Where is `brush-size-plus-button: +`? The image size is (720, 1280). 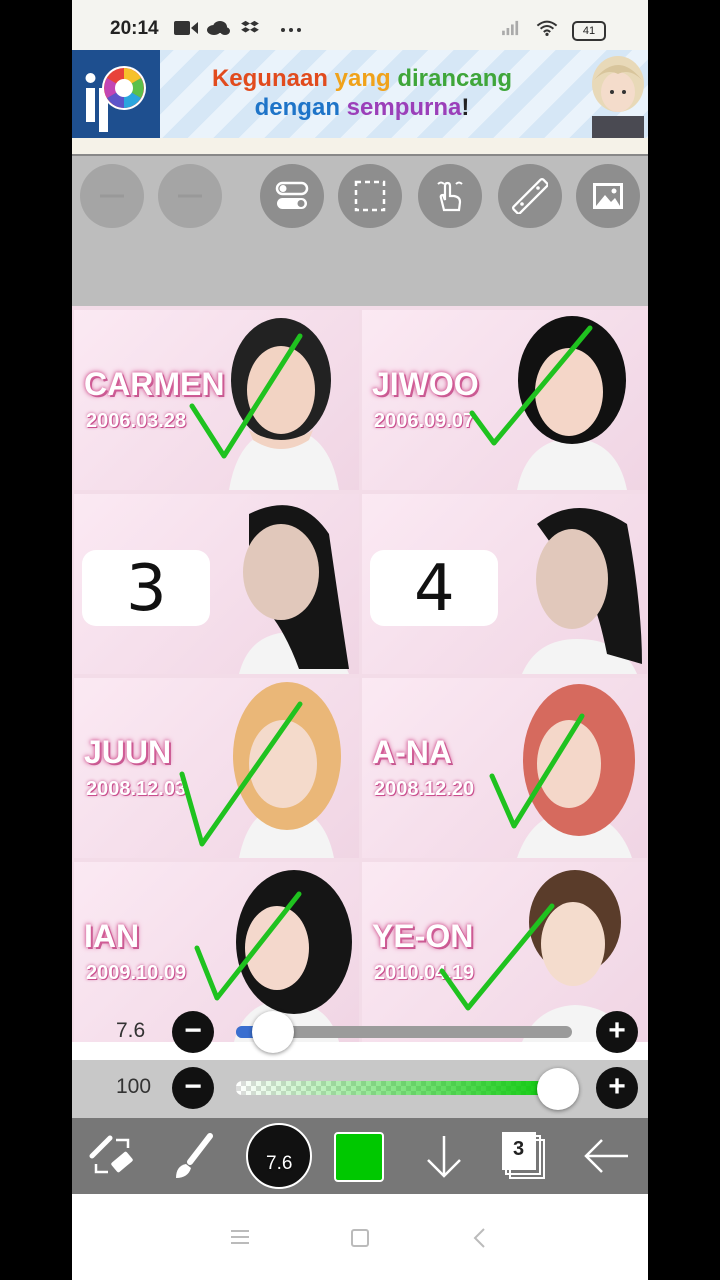 brush-size-plus-button: + is located at coordinates (617, 1032).